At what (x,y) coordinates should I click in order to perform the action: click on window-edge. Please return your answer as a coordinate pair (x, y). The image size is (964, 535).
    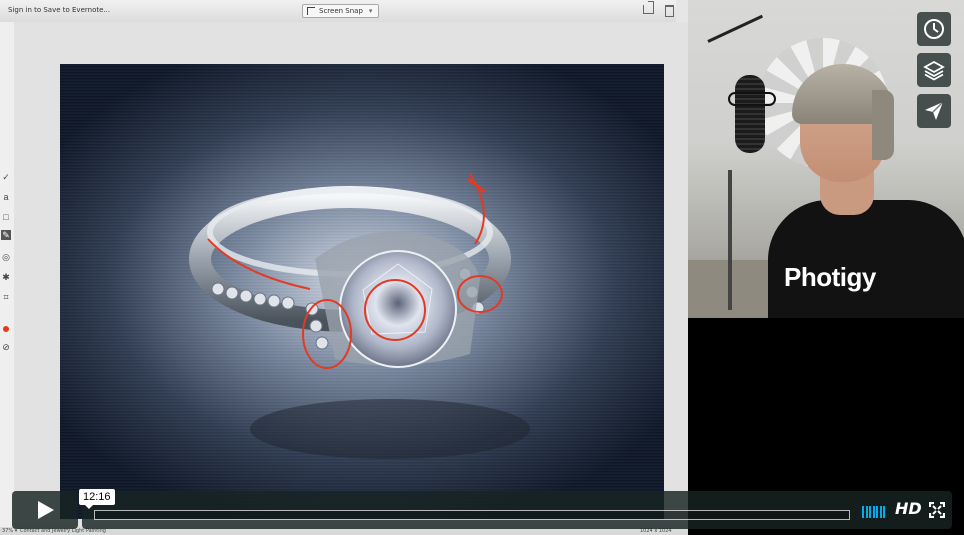
    Looking at the image, I should click on (682, 11).